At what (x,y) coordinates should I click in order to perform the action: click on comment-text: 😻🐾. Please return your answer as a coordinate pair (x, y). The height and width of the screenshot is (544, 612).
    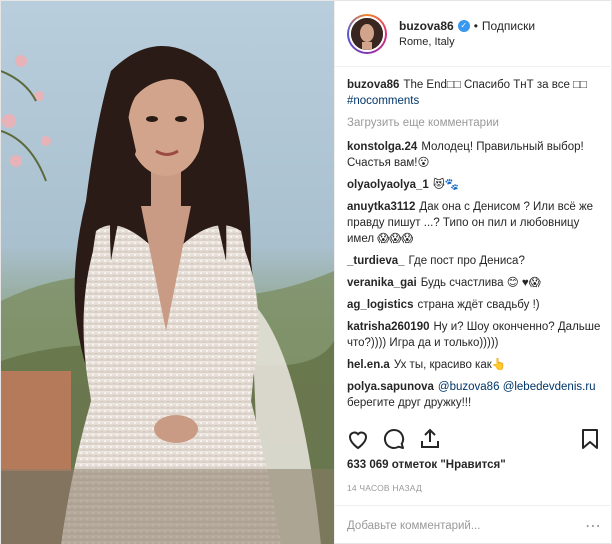
    Looking at the image, I should click on (446, 185).